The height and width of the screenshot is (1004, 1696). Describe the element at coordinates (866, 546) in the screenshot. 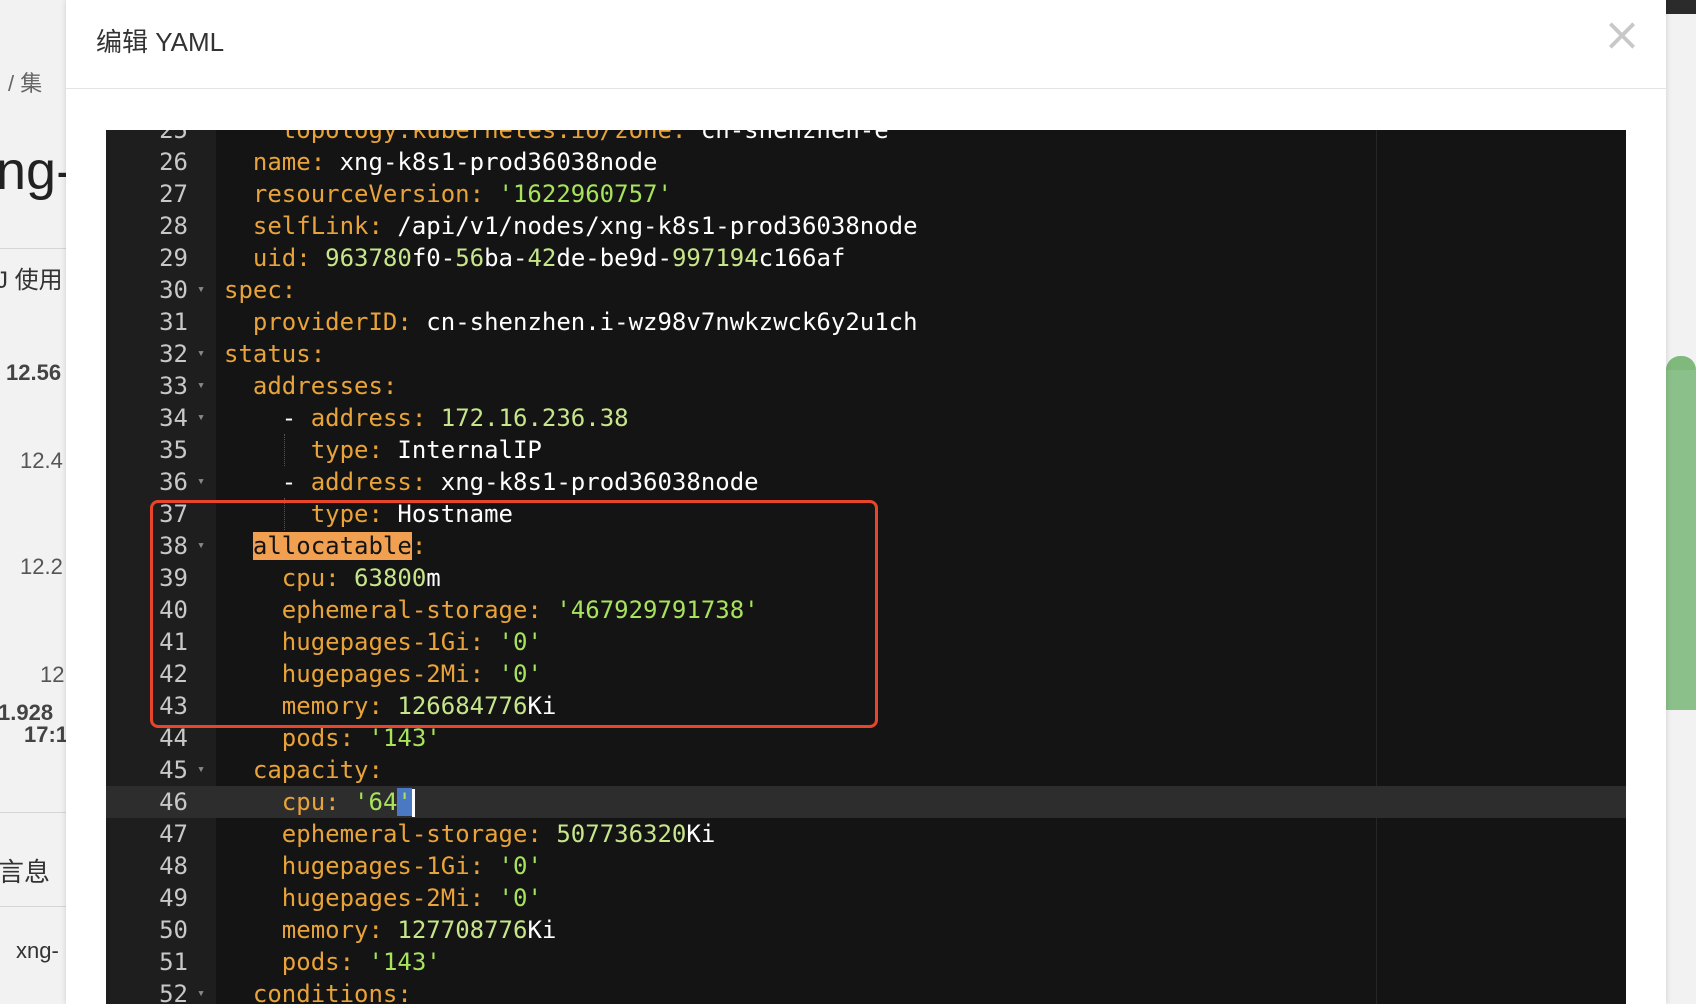

I see `code-line: 38 ▾ allocatable:` at that location.